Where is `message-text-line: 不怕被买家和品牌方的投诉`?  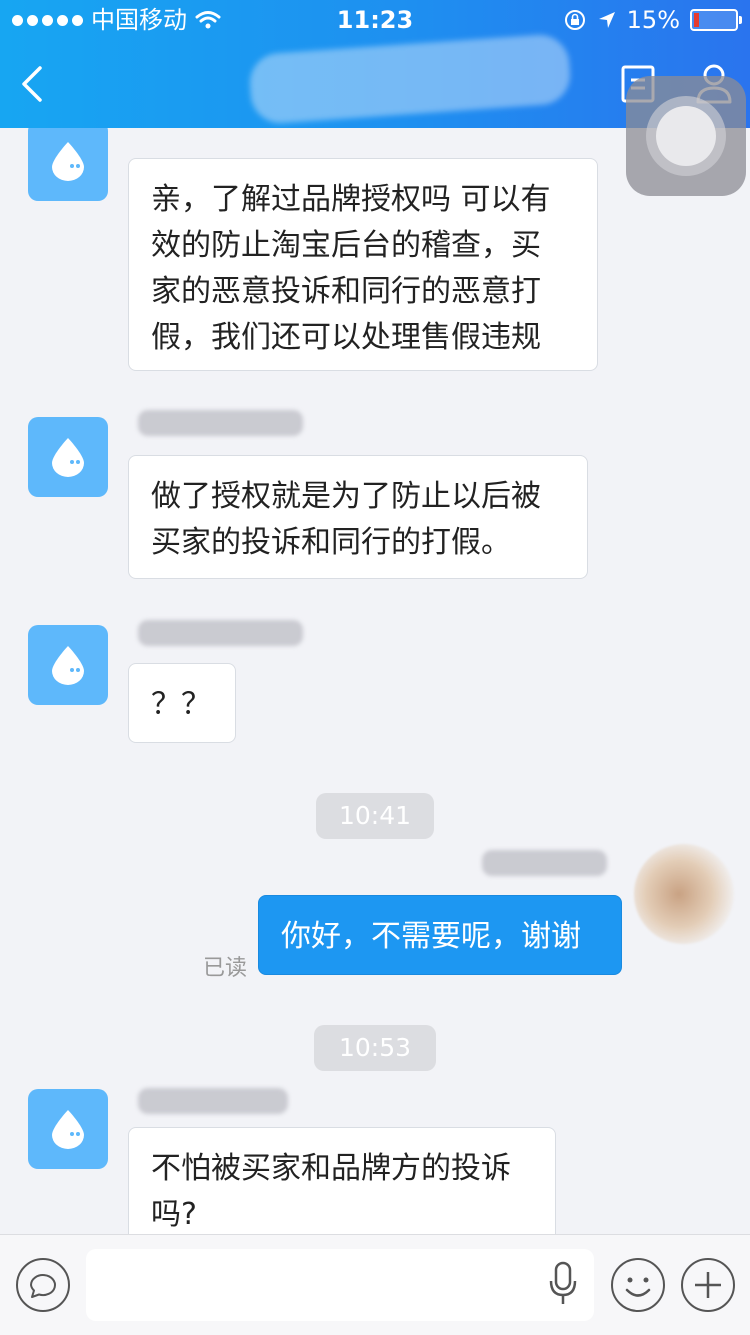
message-text-line: 不怕被买家和品牌方的投诉 is located at coordinates (331, 1168).